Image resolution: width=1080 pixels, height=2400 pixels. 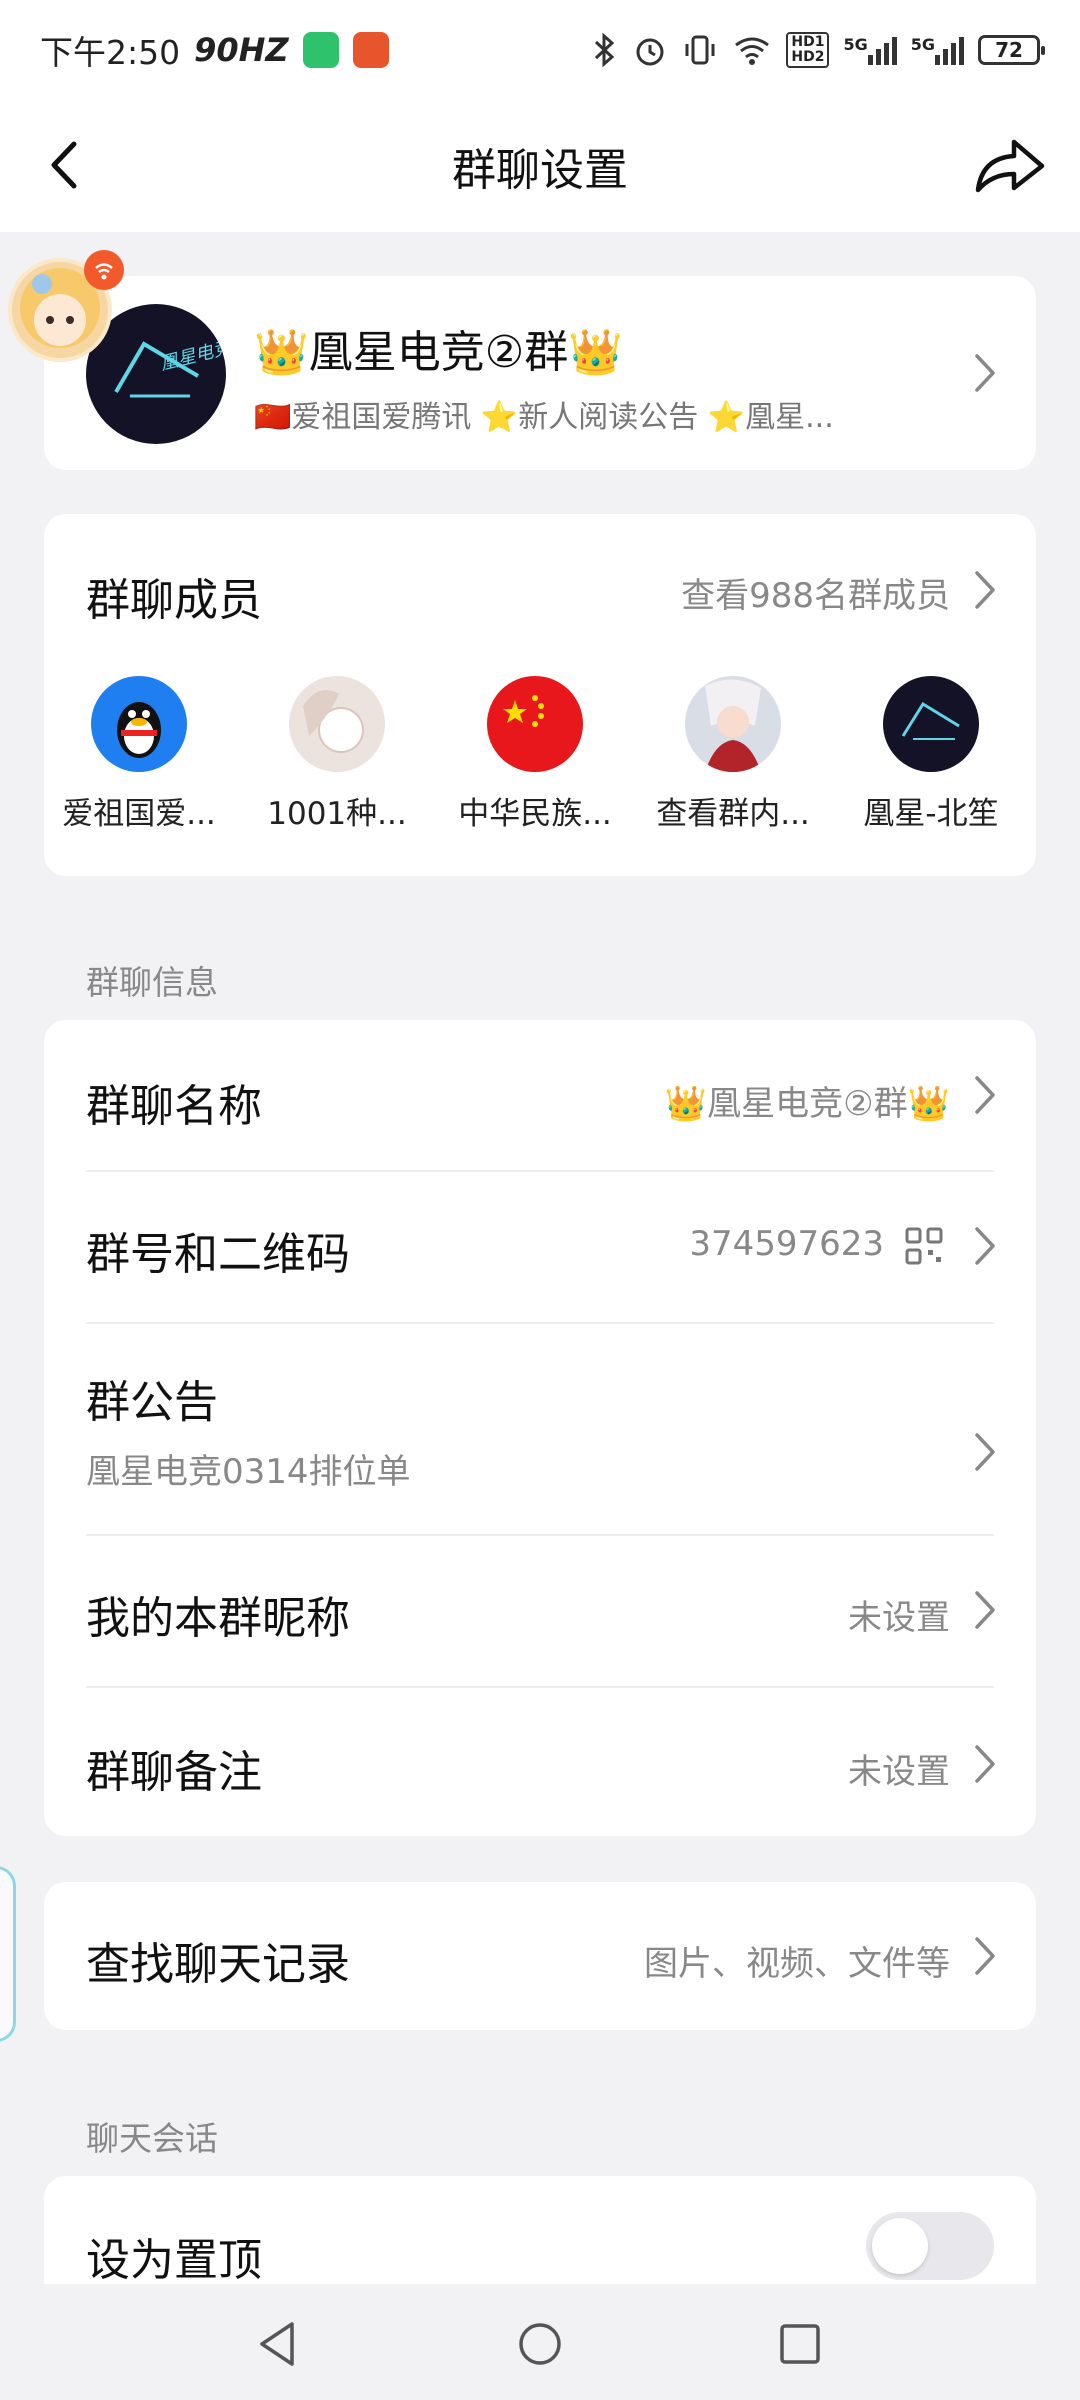 I want to click on my-nickname-value: 未设置, so click(x=899, y=1618).